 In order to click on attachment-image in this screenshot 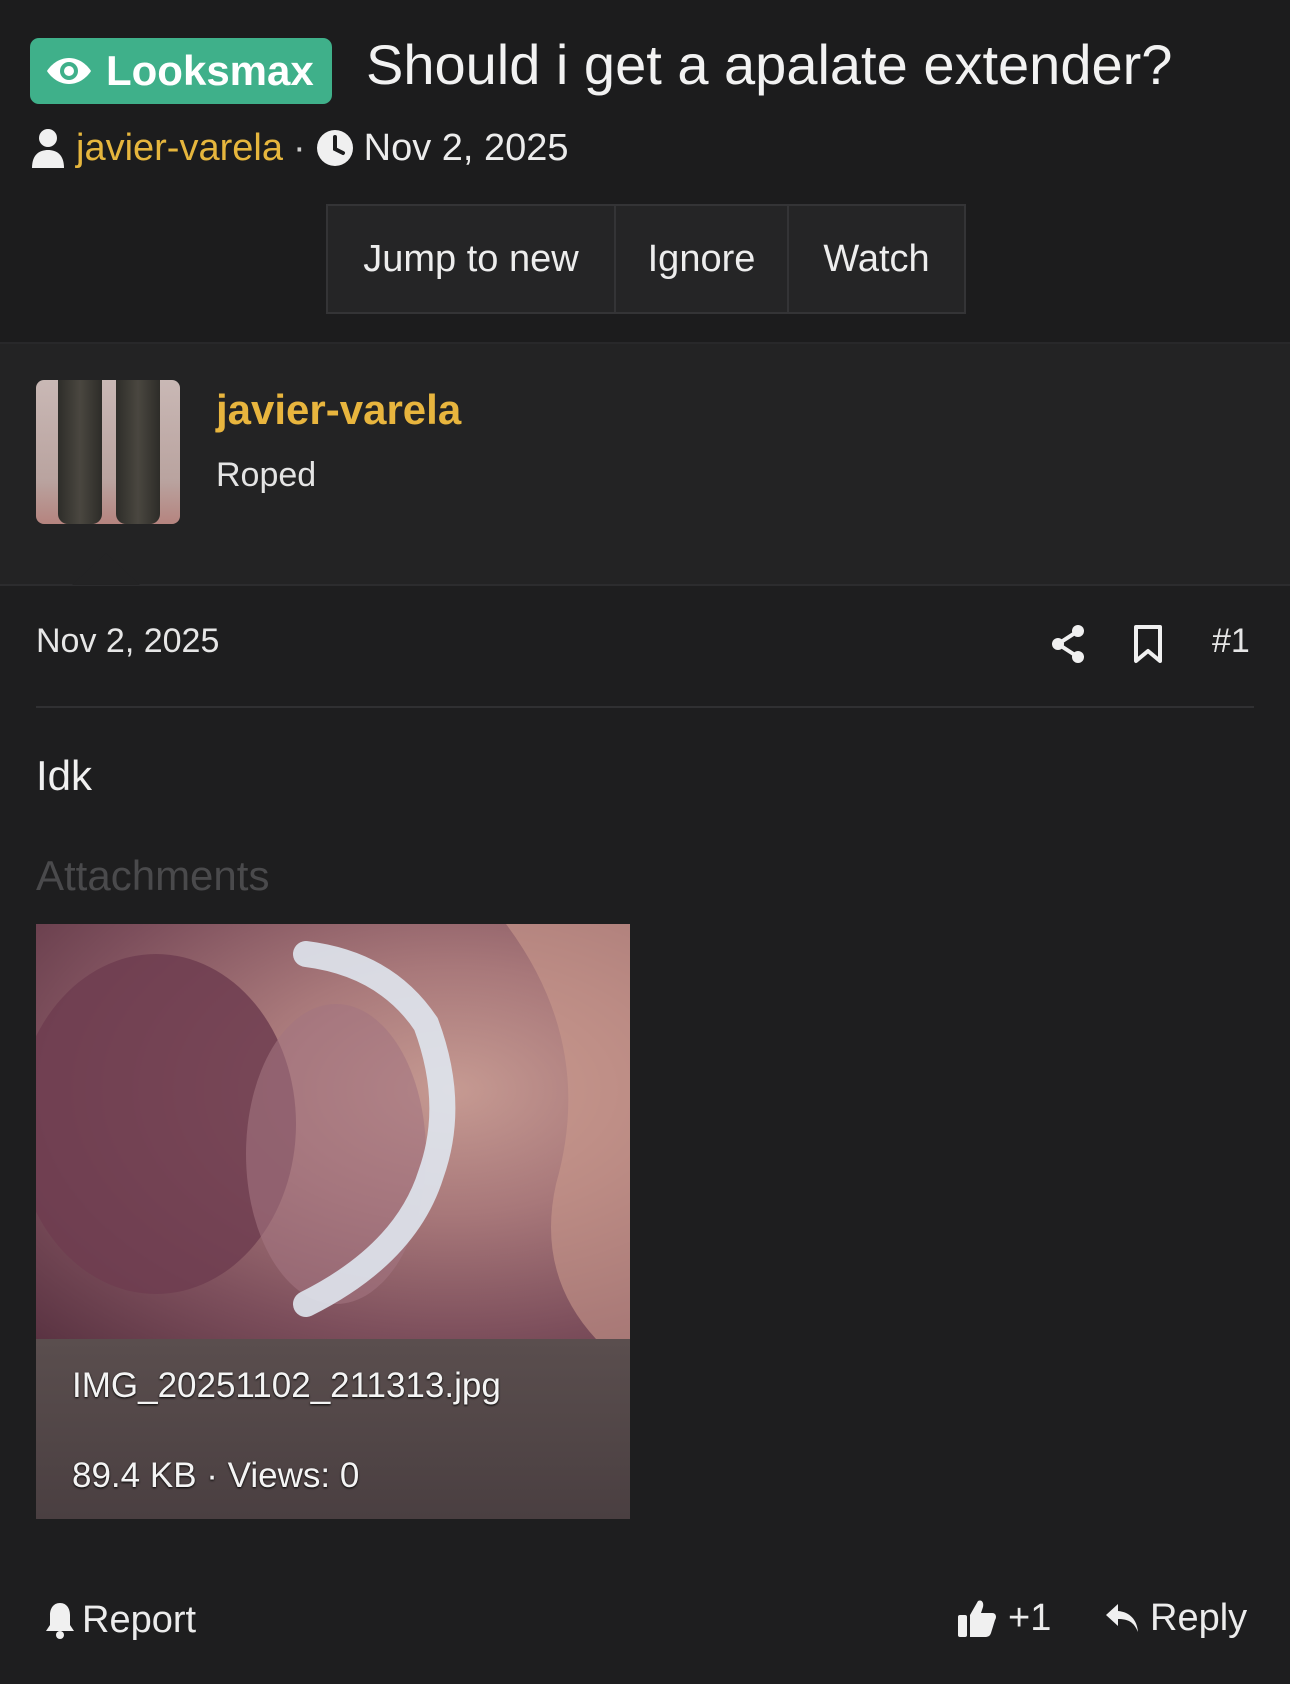, I will do `click(333, 1131)`.